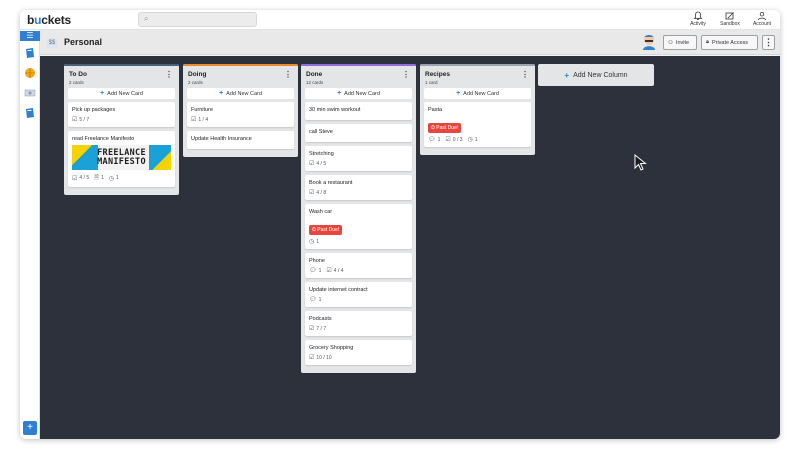  Describe the element at coordinates (649, 42) in the screenshot. I see `avatar` at that location.